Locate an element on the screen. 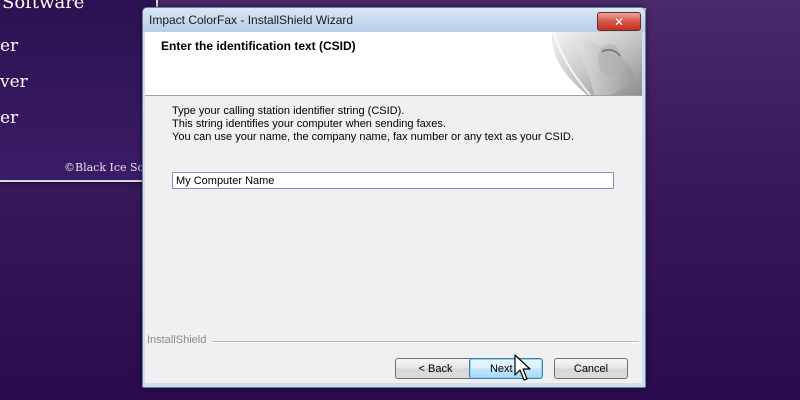 Image resolution: width=800 pixels, height=400 pixels. back-button: < Back is located at coordinates (435, 368).